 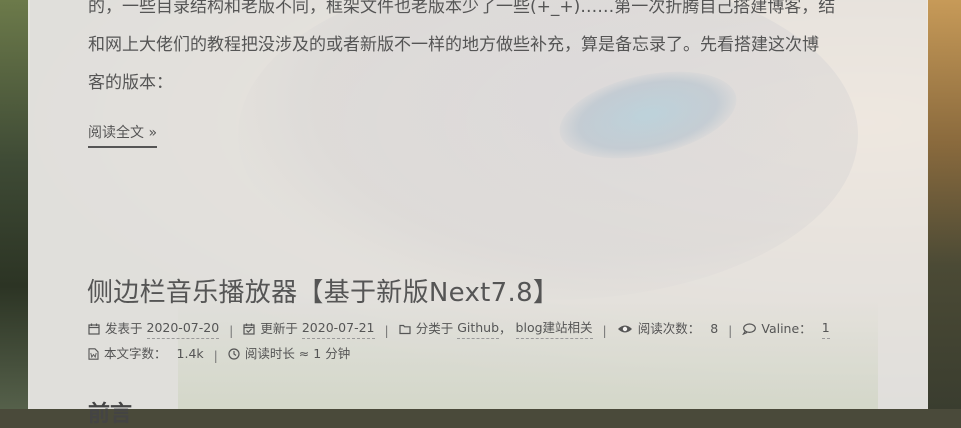 What do you see at coordinates (94, 329) in the screenshot?
I see `calendar-icon` at bounding box center [94, 329].